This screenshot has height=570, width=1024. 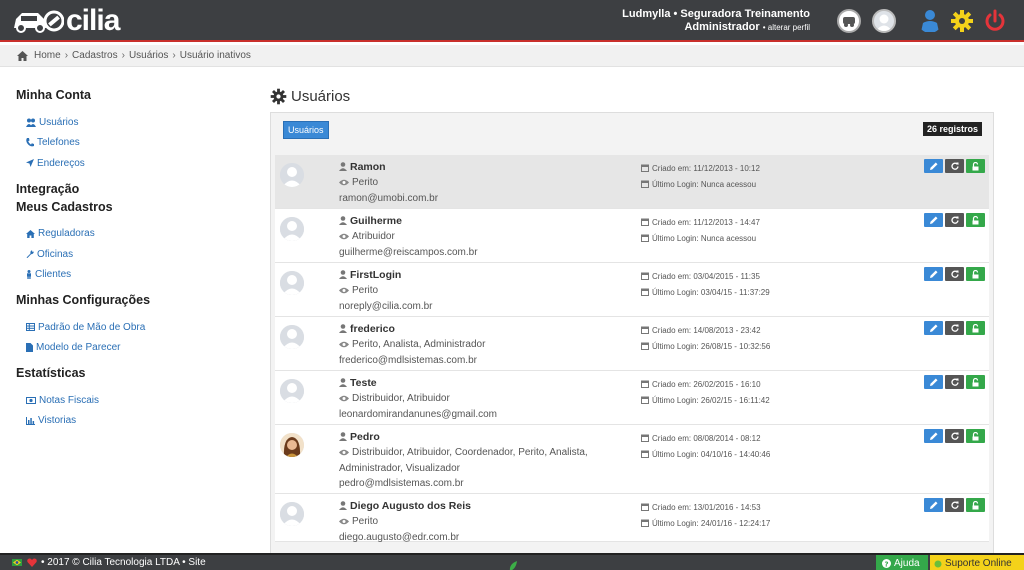 I want to click on help-label: Ajuda, so click(x=907, y=563).